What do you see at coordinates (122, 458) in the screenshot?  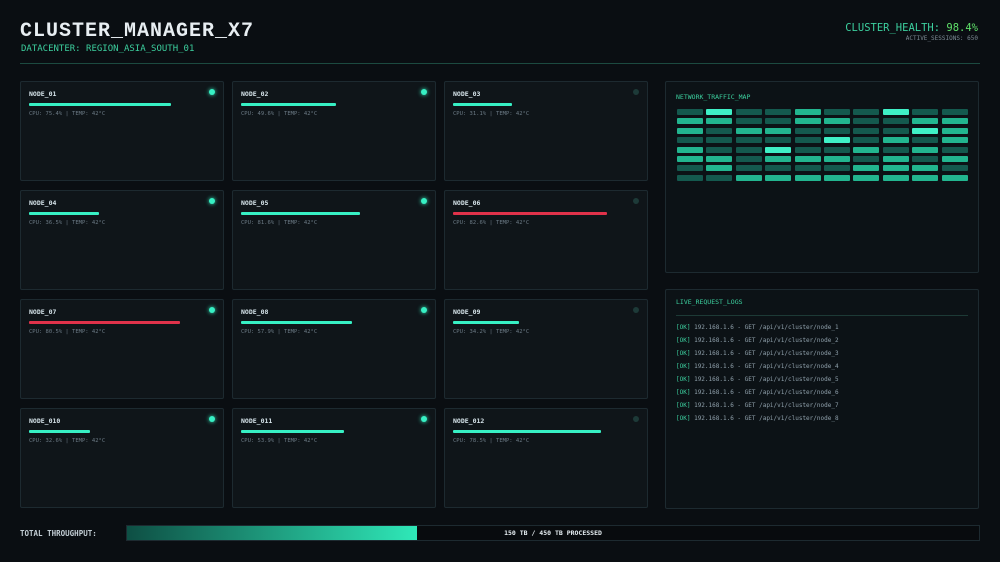 I see `node-card: NODE_010 CPU: 32.6% | TEMP: 42°C` at bounding box center [122, 458].